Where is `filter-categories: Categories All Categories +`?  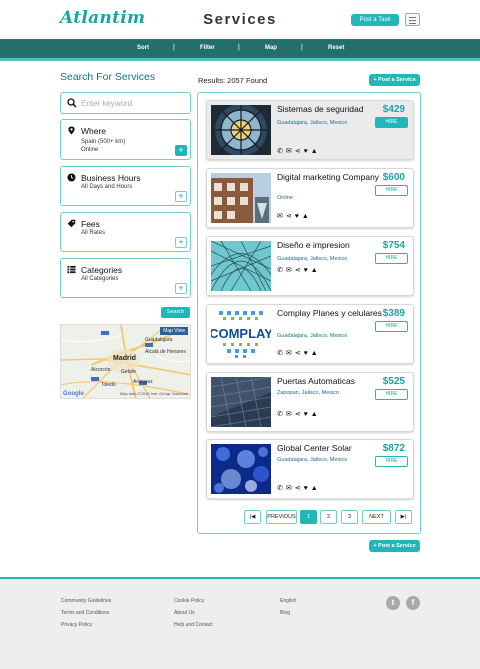 filter-categories: Categories All Categories + is located at coordinates (125, 278).